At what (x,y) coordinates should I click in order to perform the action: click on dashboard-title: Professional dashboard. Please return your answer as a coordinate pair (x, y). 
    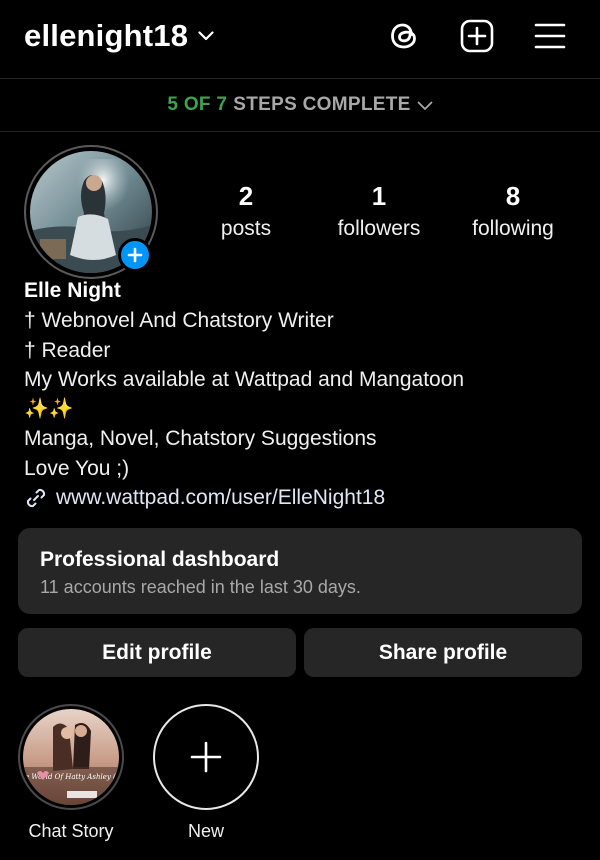
    Looking at the image, I should click on (160, 559).